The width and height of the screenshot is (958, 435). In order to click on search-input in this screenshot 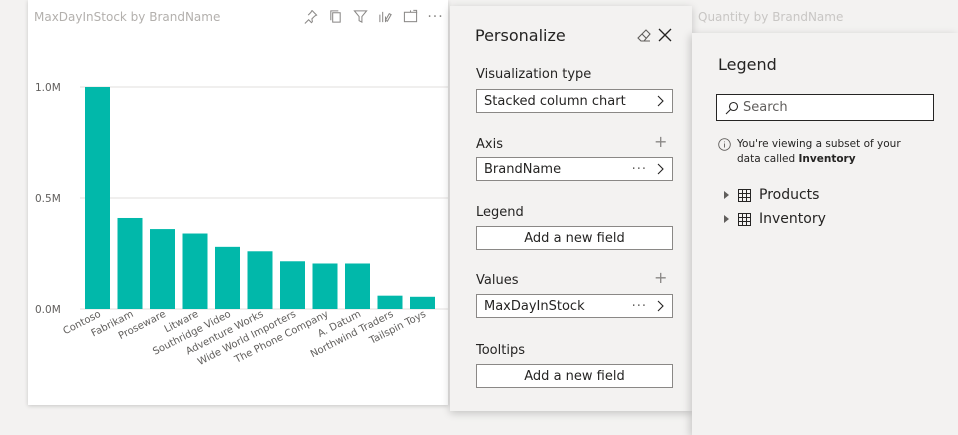, I will do `click(833, 107)`.